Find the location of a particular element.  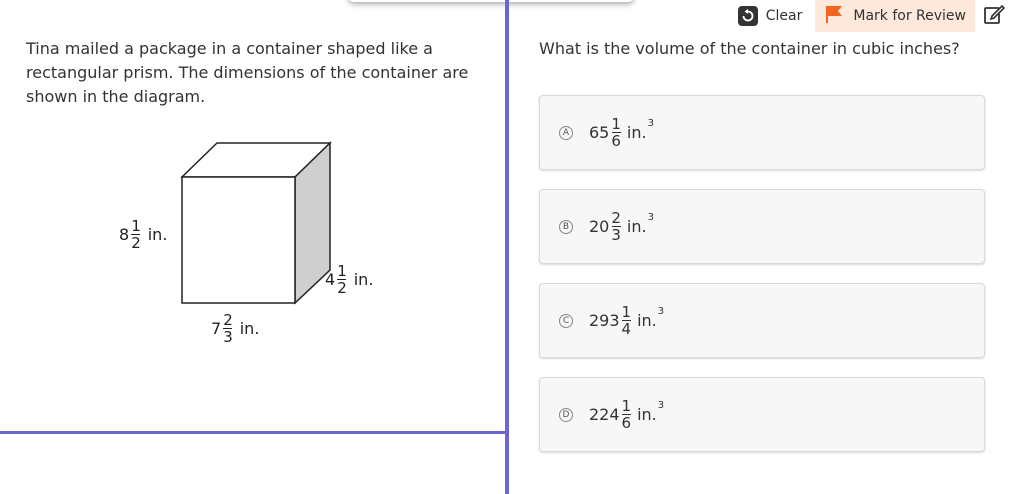

height-fraction: 12 is located at coordinates (136, 234).